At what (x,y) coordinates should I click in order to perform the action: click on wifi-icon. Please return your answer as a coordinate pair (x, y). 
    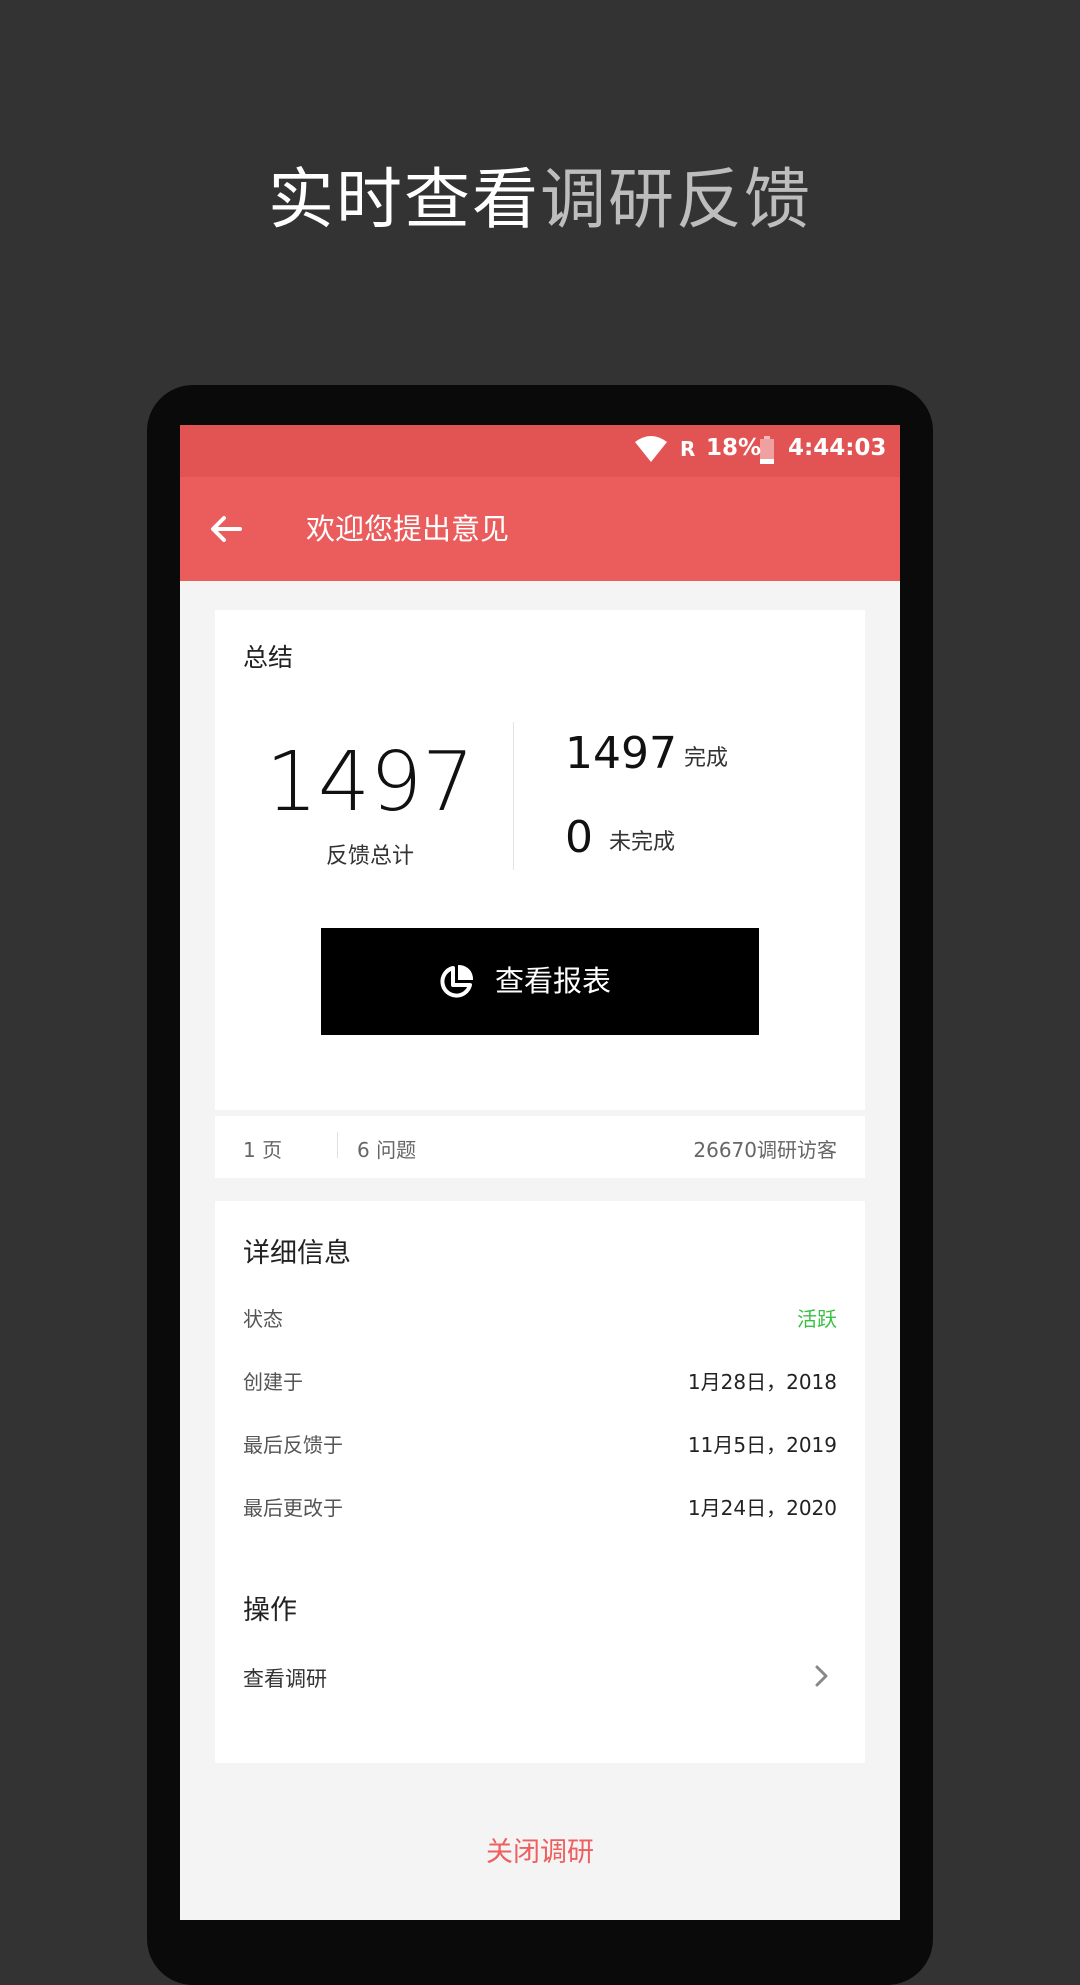
    Looking at the image, I should click on (651, 449).